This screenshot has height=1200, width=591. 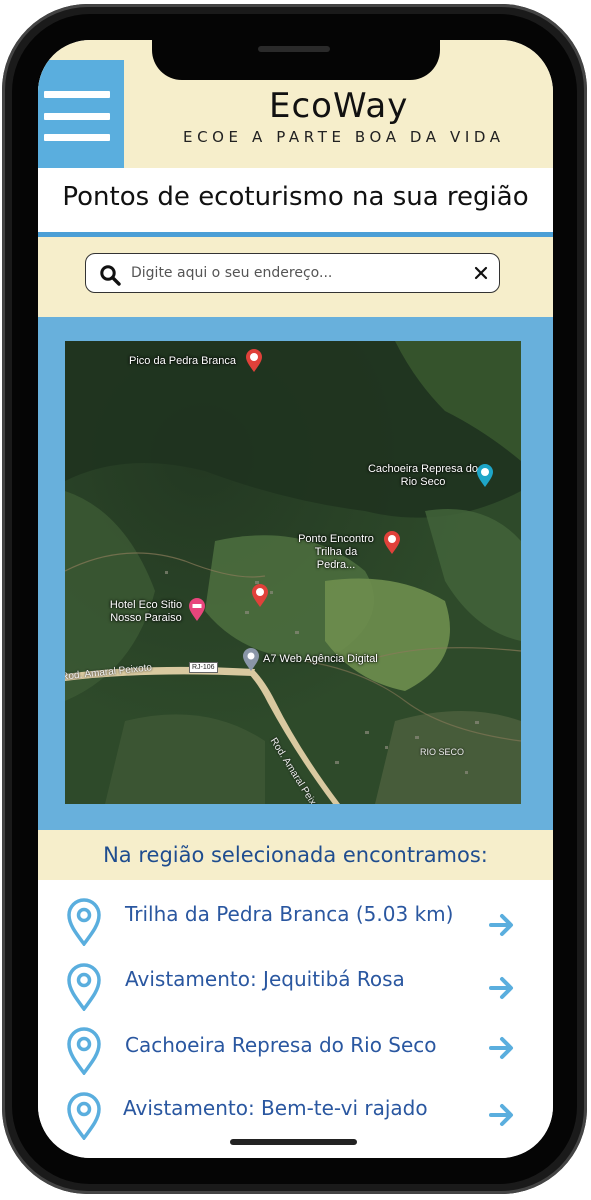 What do you see at coordinates (183, 361) in the screenshot?
I see `map-label-place: Pico da Pedra Branca` at bounding box center [183, 361].